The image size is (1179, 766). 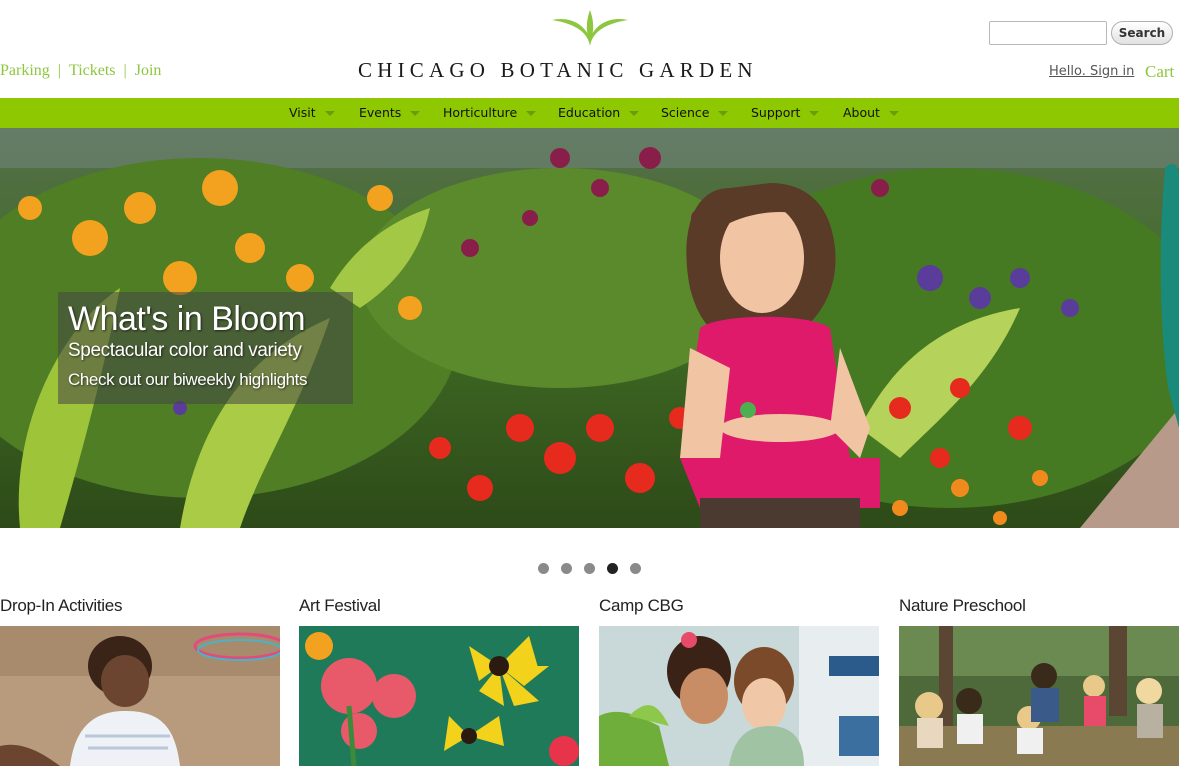 What do you see at coordinates (590, 28) in the screenshot?
I see `leaf-logo-icon` at bounding box center [590, 28].